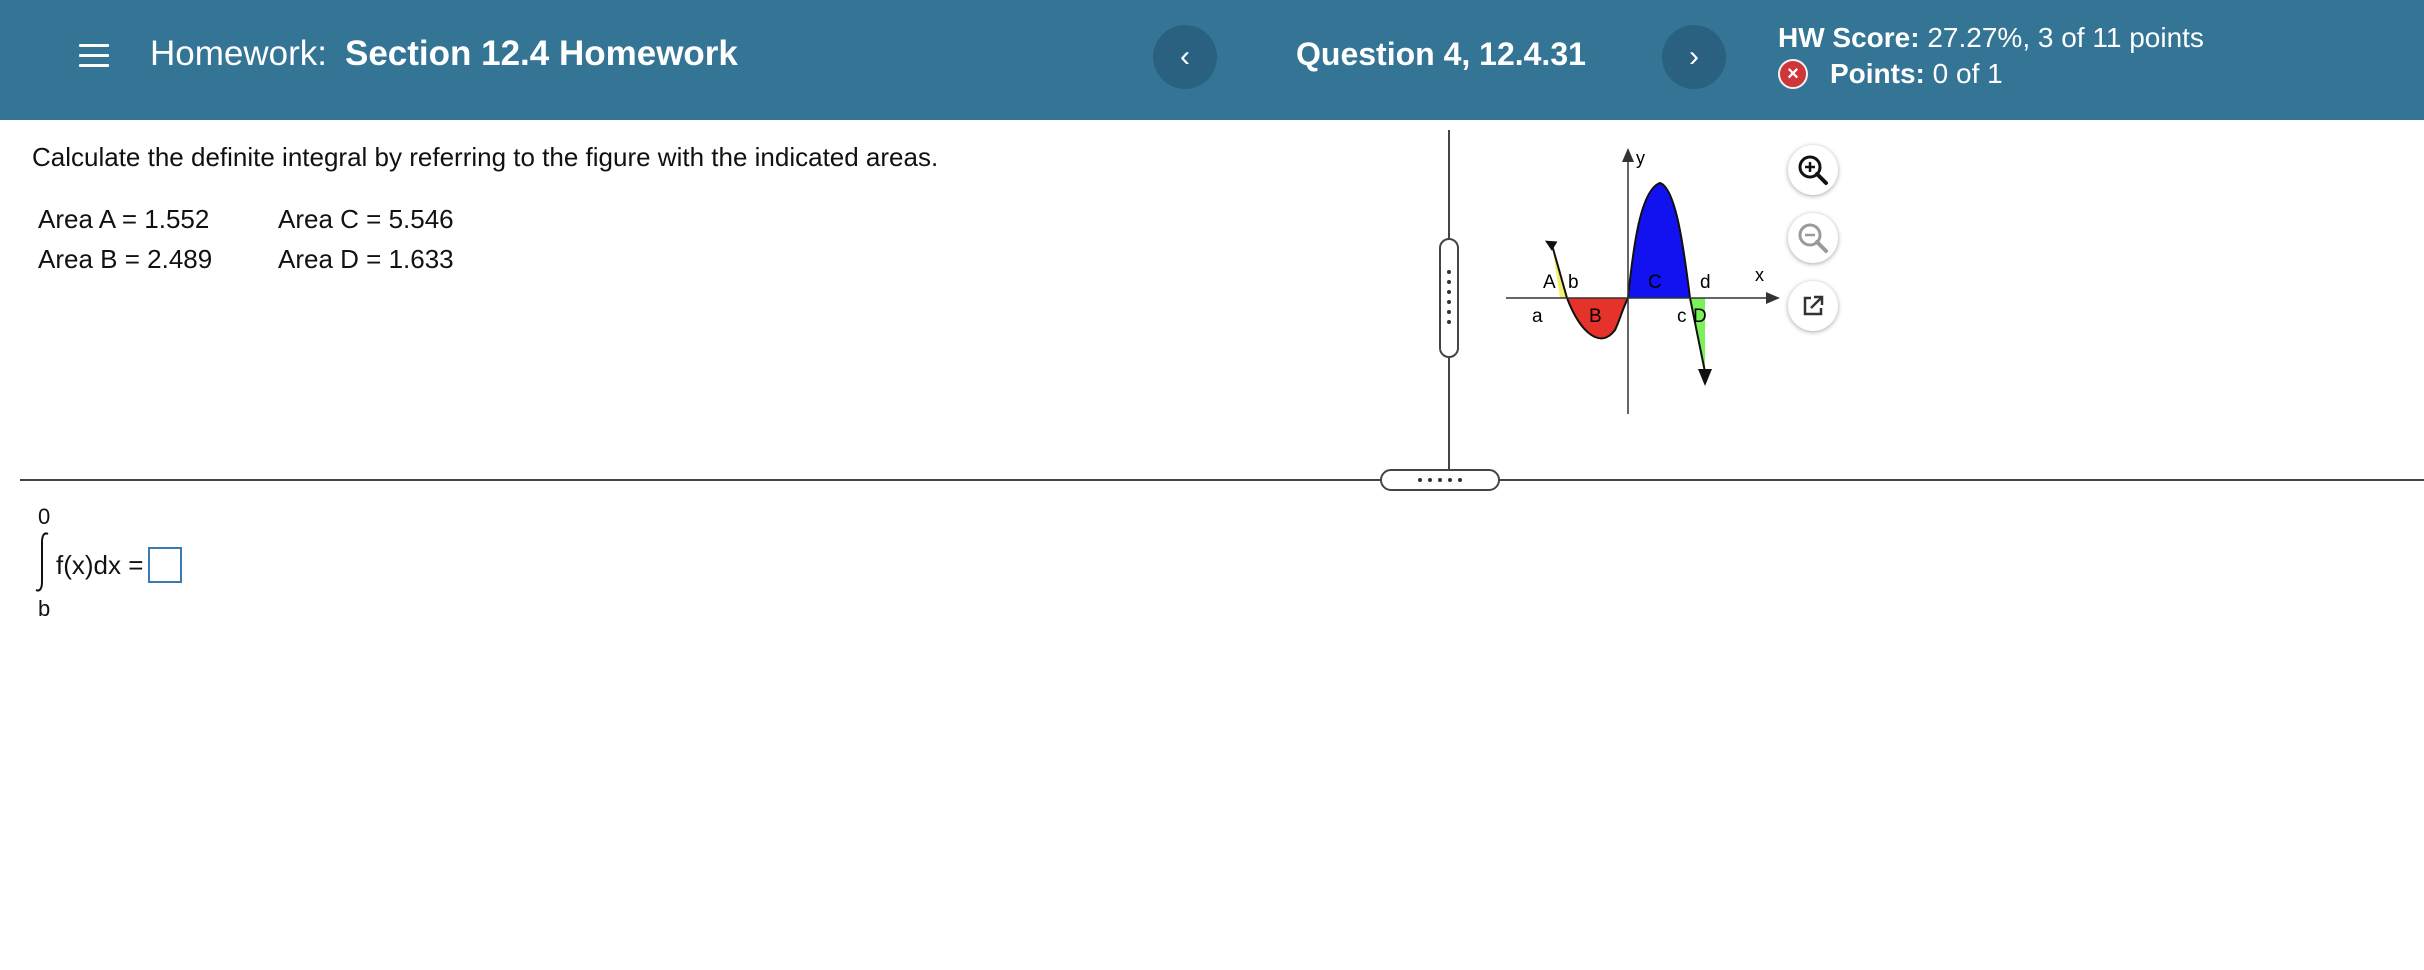 The image size is (2424, 970). I want to click on label-c-upper: C, so click(1655, 282).